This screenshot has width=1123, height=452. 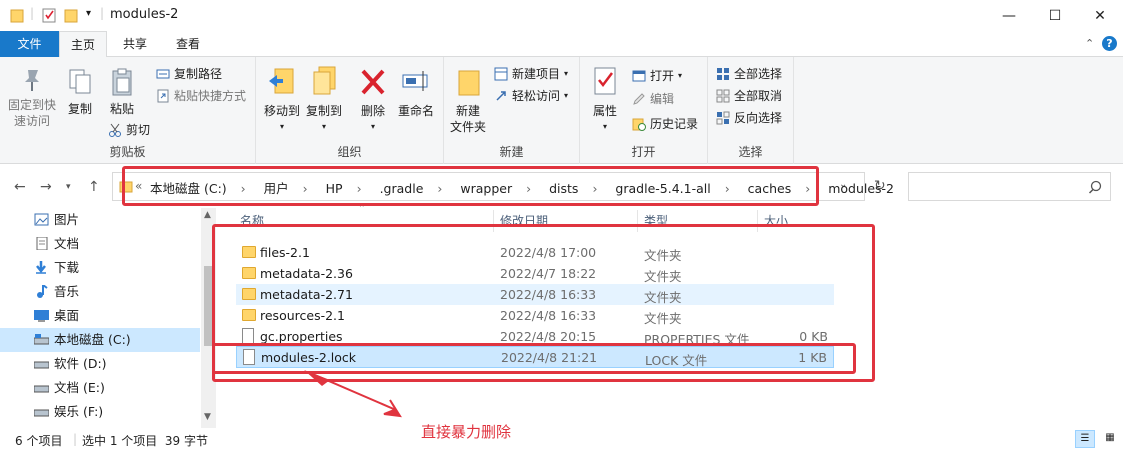 I want to click on pictures-icon, so click(x=41, y=219).